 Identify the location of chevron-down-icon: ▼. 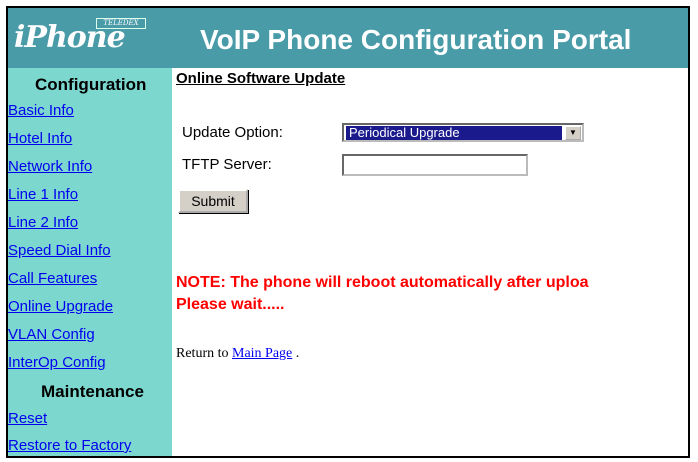
(573, 133).